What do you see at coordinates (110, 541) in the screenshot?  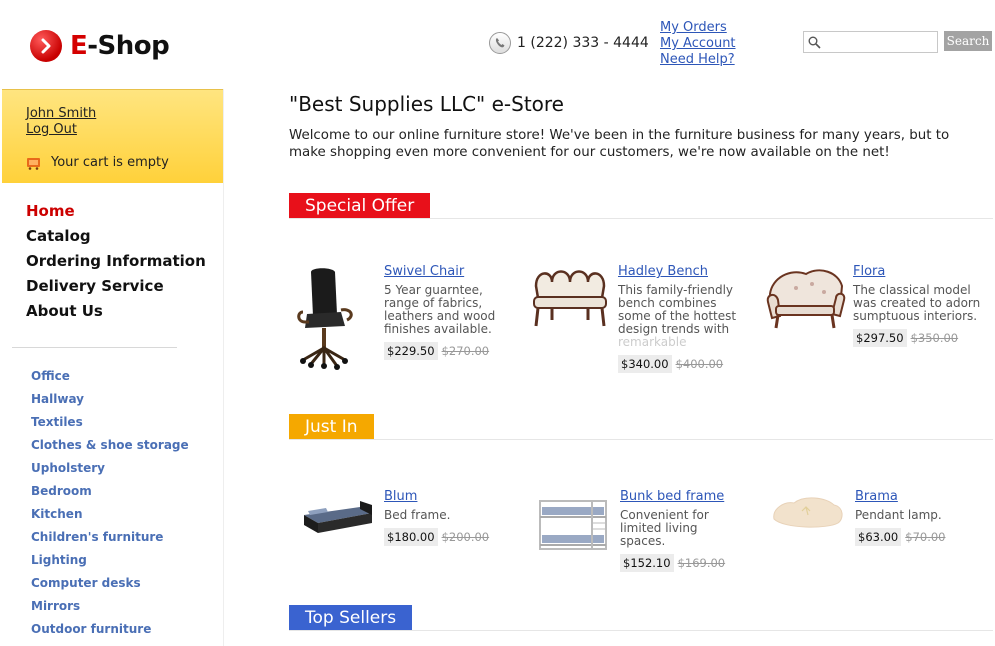 I see `category-childrens-furniture: Children's furniture` at bounding box center [110, 541].